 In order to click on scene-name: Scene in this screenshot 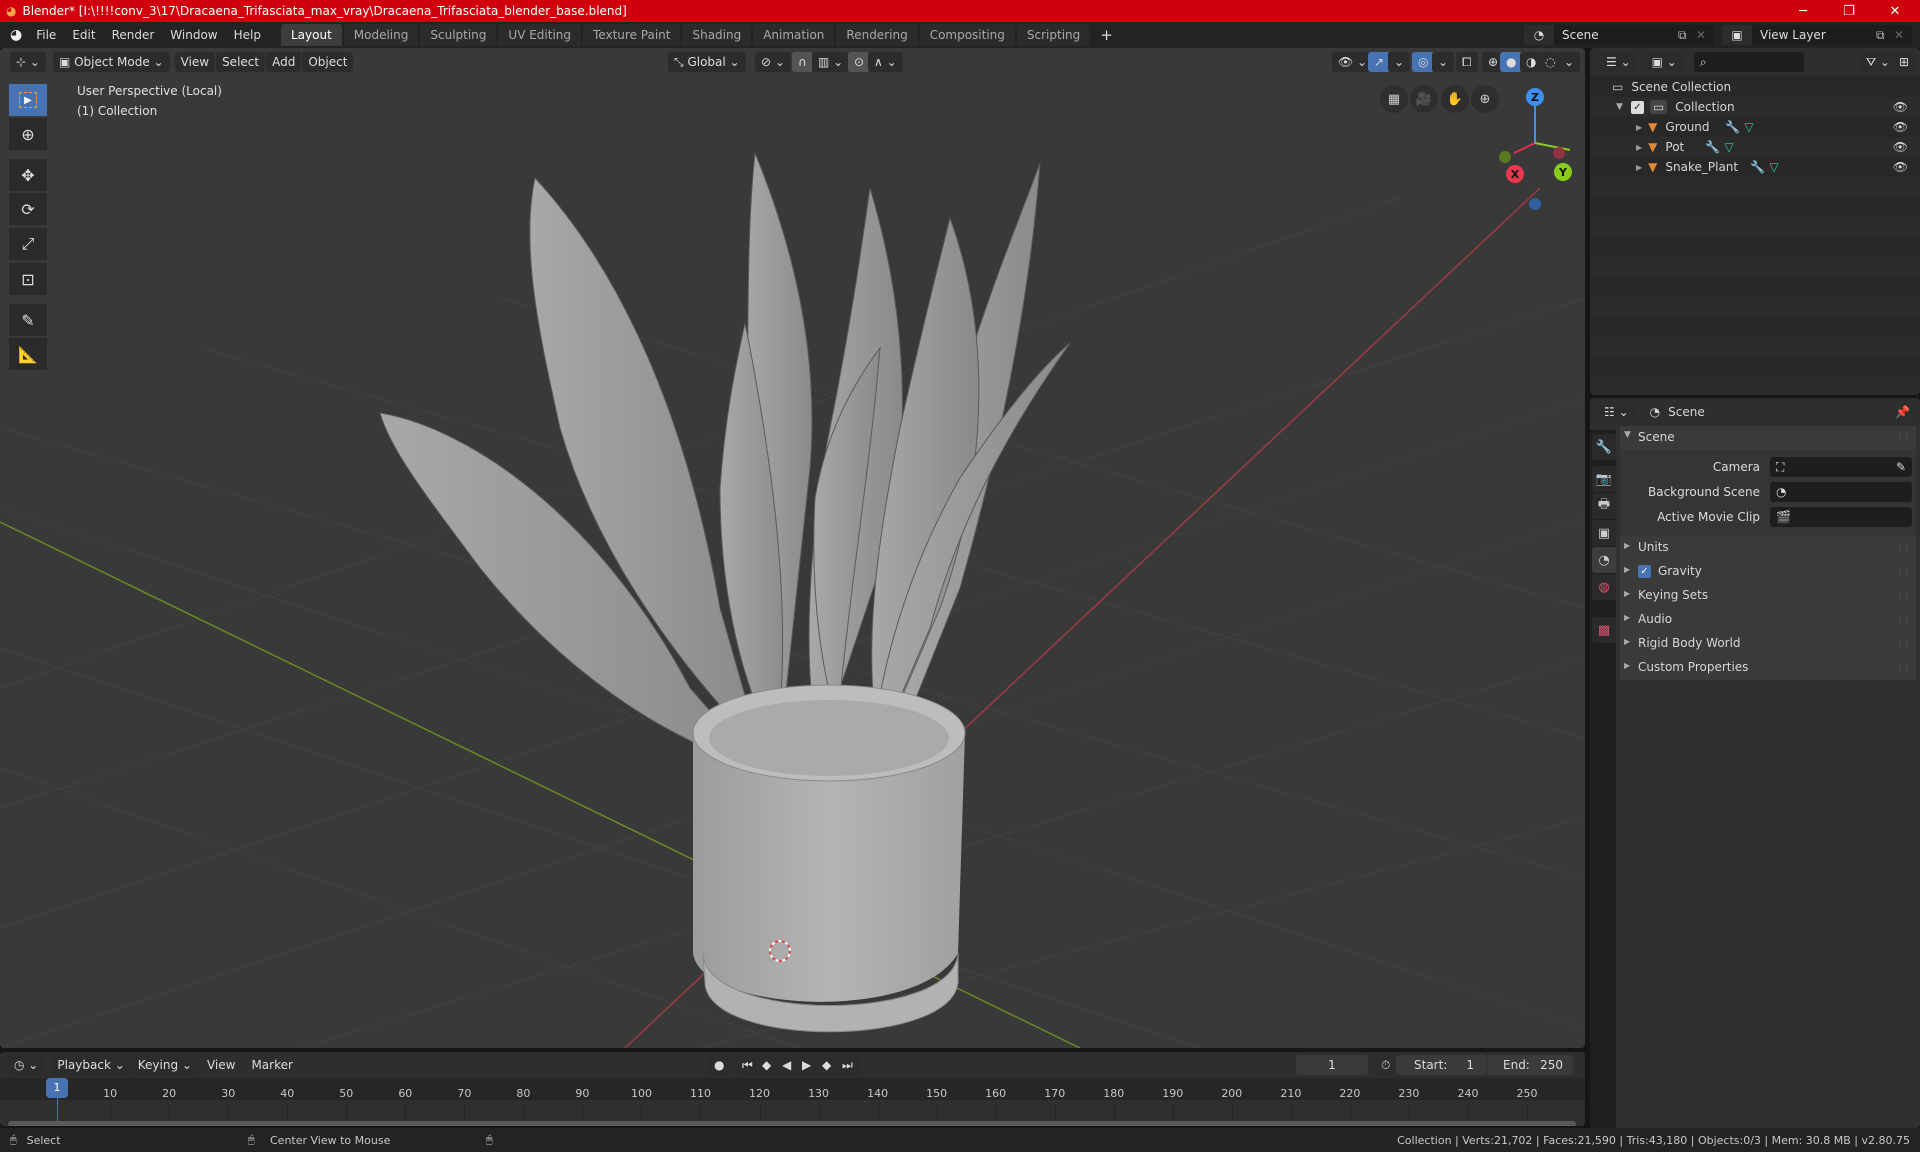, I will do `click(1620, 35)`.